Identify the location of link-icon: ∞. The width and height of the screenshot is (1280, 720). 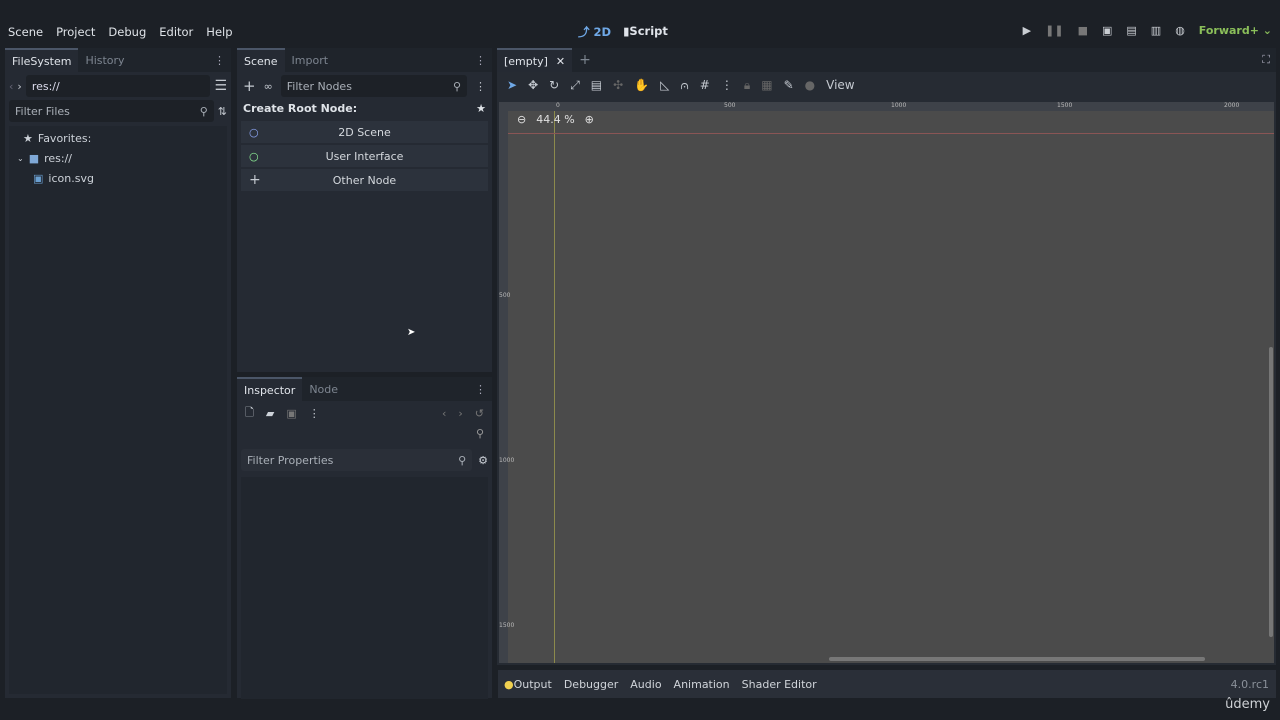
(268, 86).